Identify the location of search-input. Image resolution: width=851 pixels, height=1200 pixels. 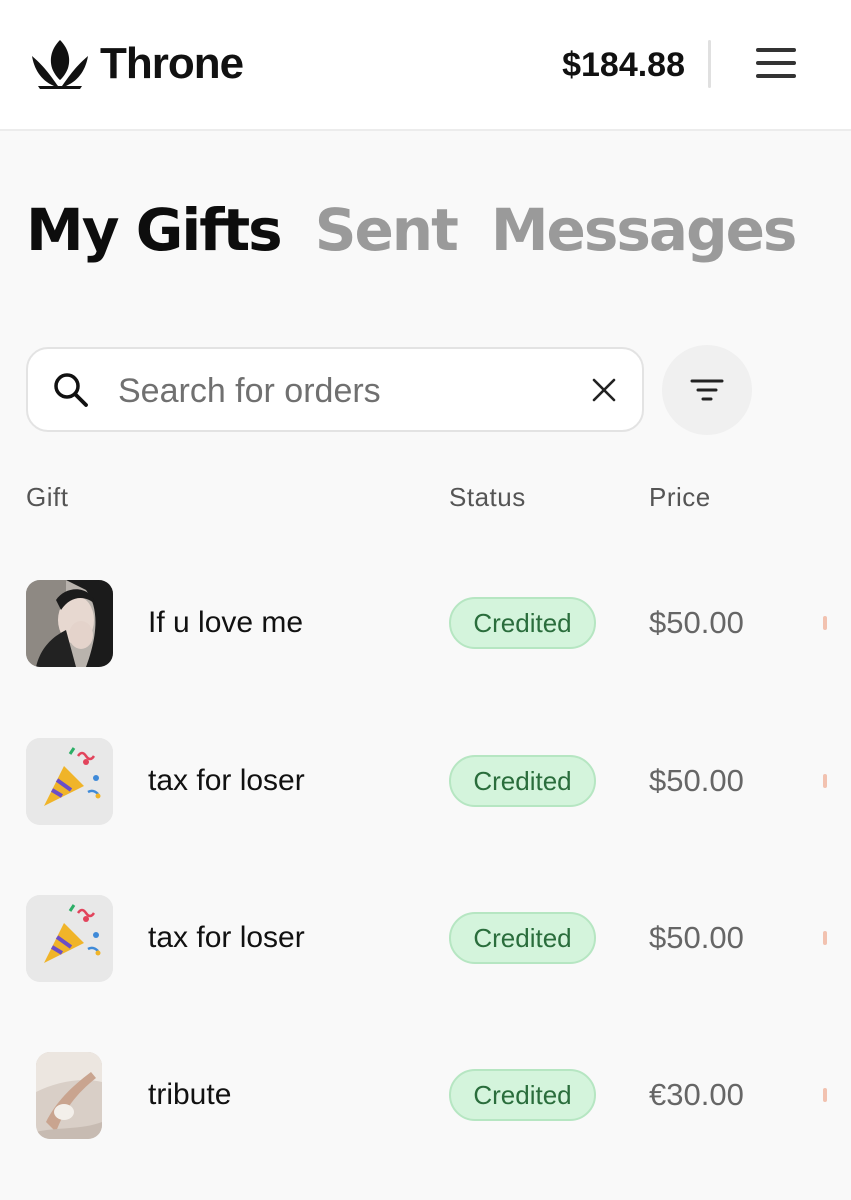
(338, 391).